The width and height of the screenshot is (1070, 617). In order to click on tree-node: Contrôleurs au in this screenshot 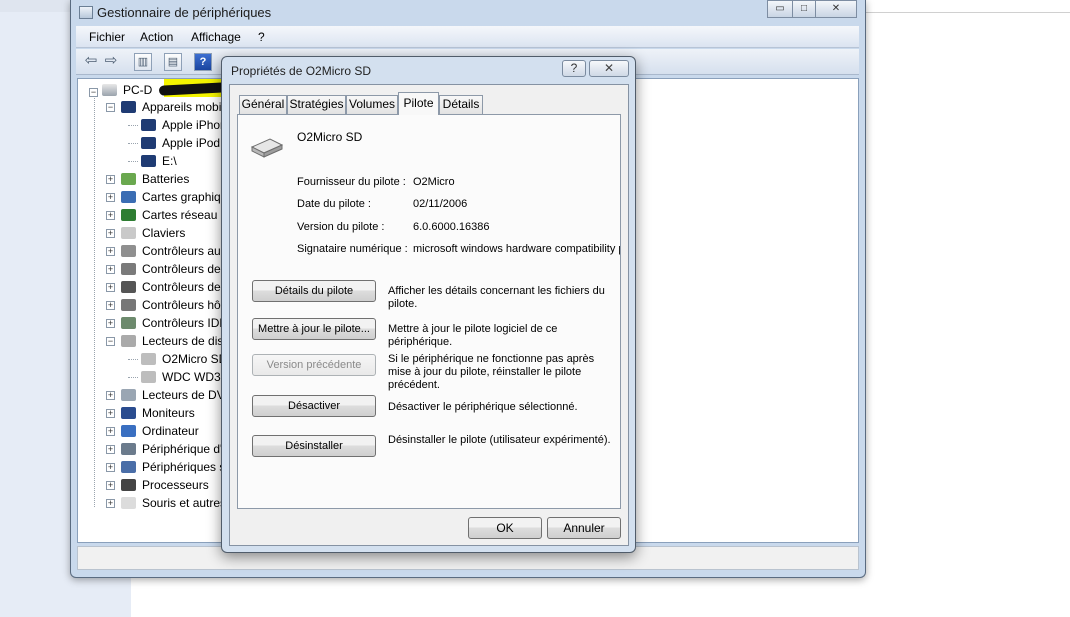, I will do `click(182, 251)`.